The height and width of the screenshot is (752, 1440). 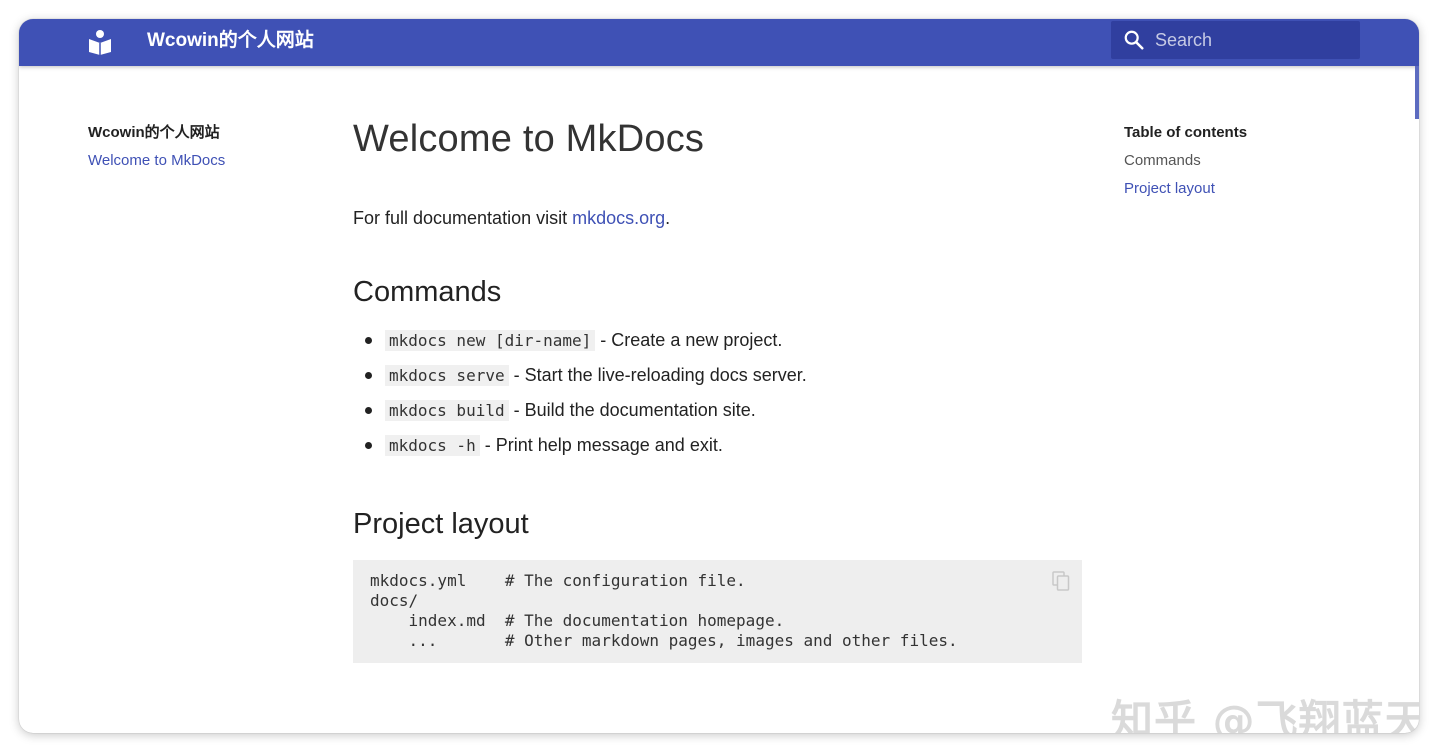 I want to click on toc-item-commands: Commands, so click(x=1254, y=161).